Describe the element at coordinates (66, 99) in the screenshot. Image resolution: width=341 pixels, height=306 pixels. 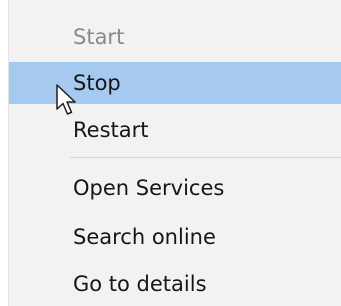
I see `arrow-pointer-icon` at that location.